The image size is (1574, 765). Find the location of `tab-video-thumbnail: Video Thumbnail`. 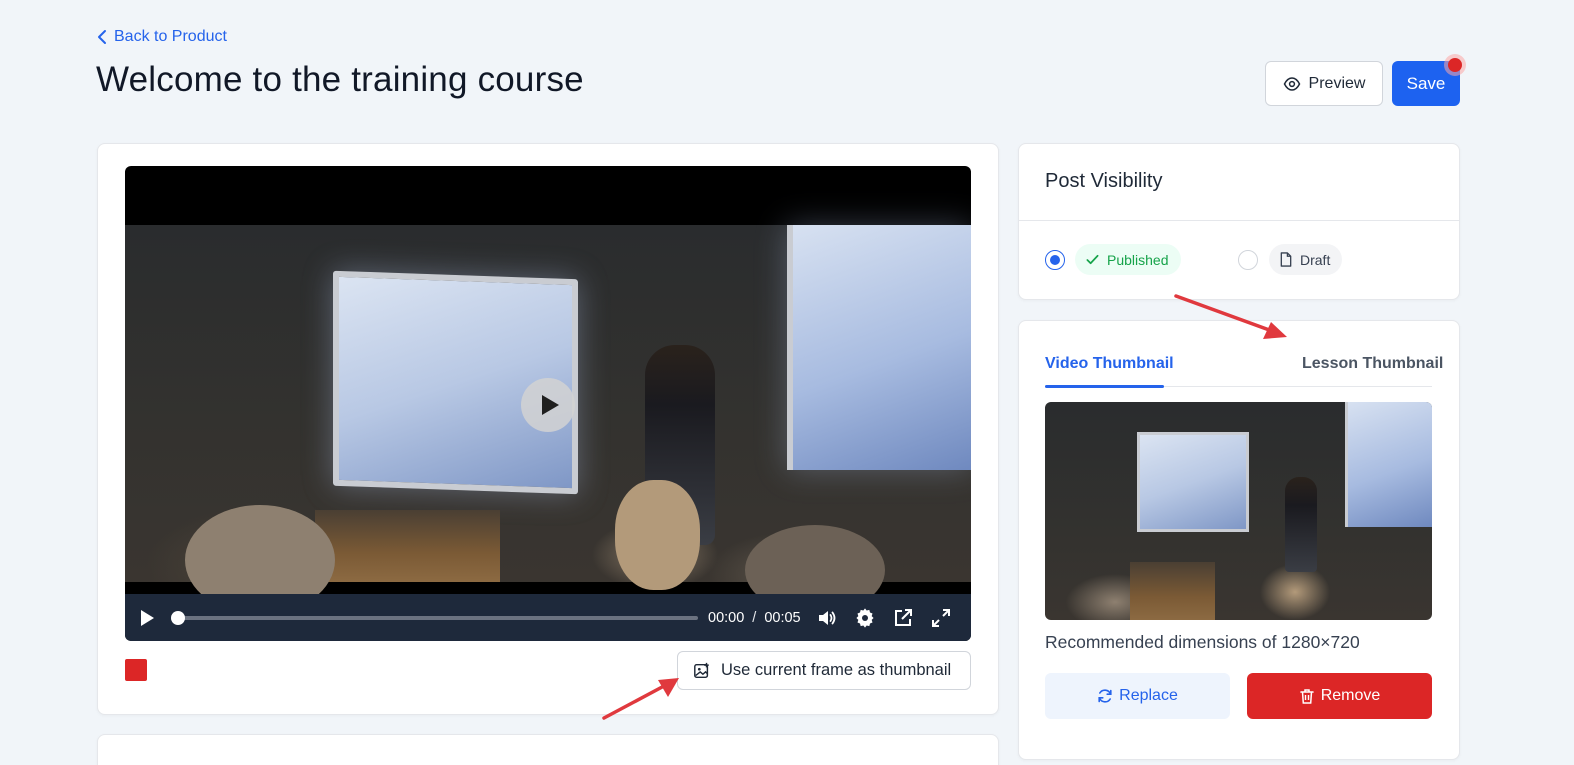

tab-video-thumbnail: Video Thumbnail is located at coordinates (1109, 364).